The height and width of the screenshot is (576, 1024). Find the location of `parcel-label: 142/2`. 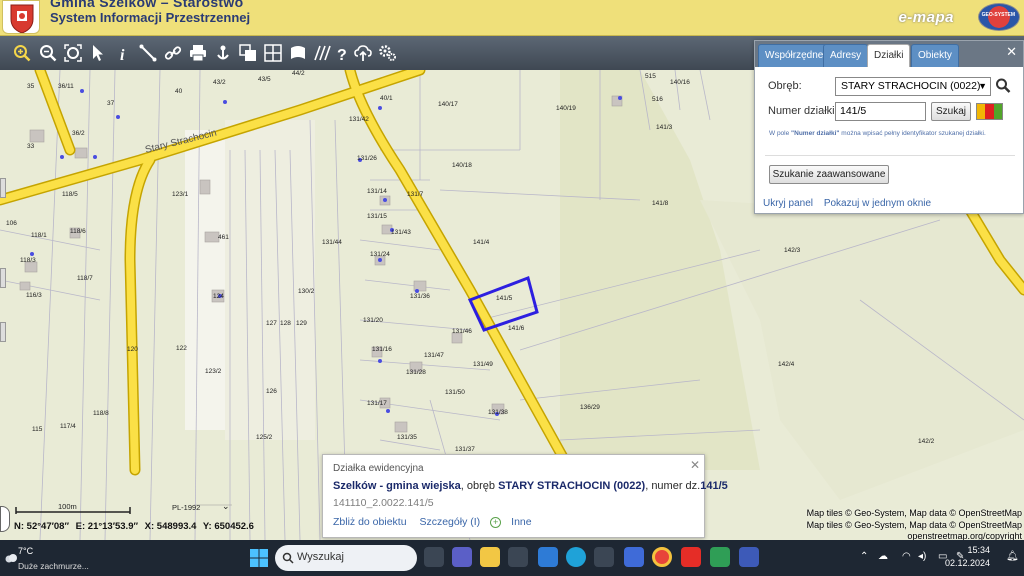

parcel-label: 142/2 is located at coordinates (926, 441).